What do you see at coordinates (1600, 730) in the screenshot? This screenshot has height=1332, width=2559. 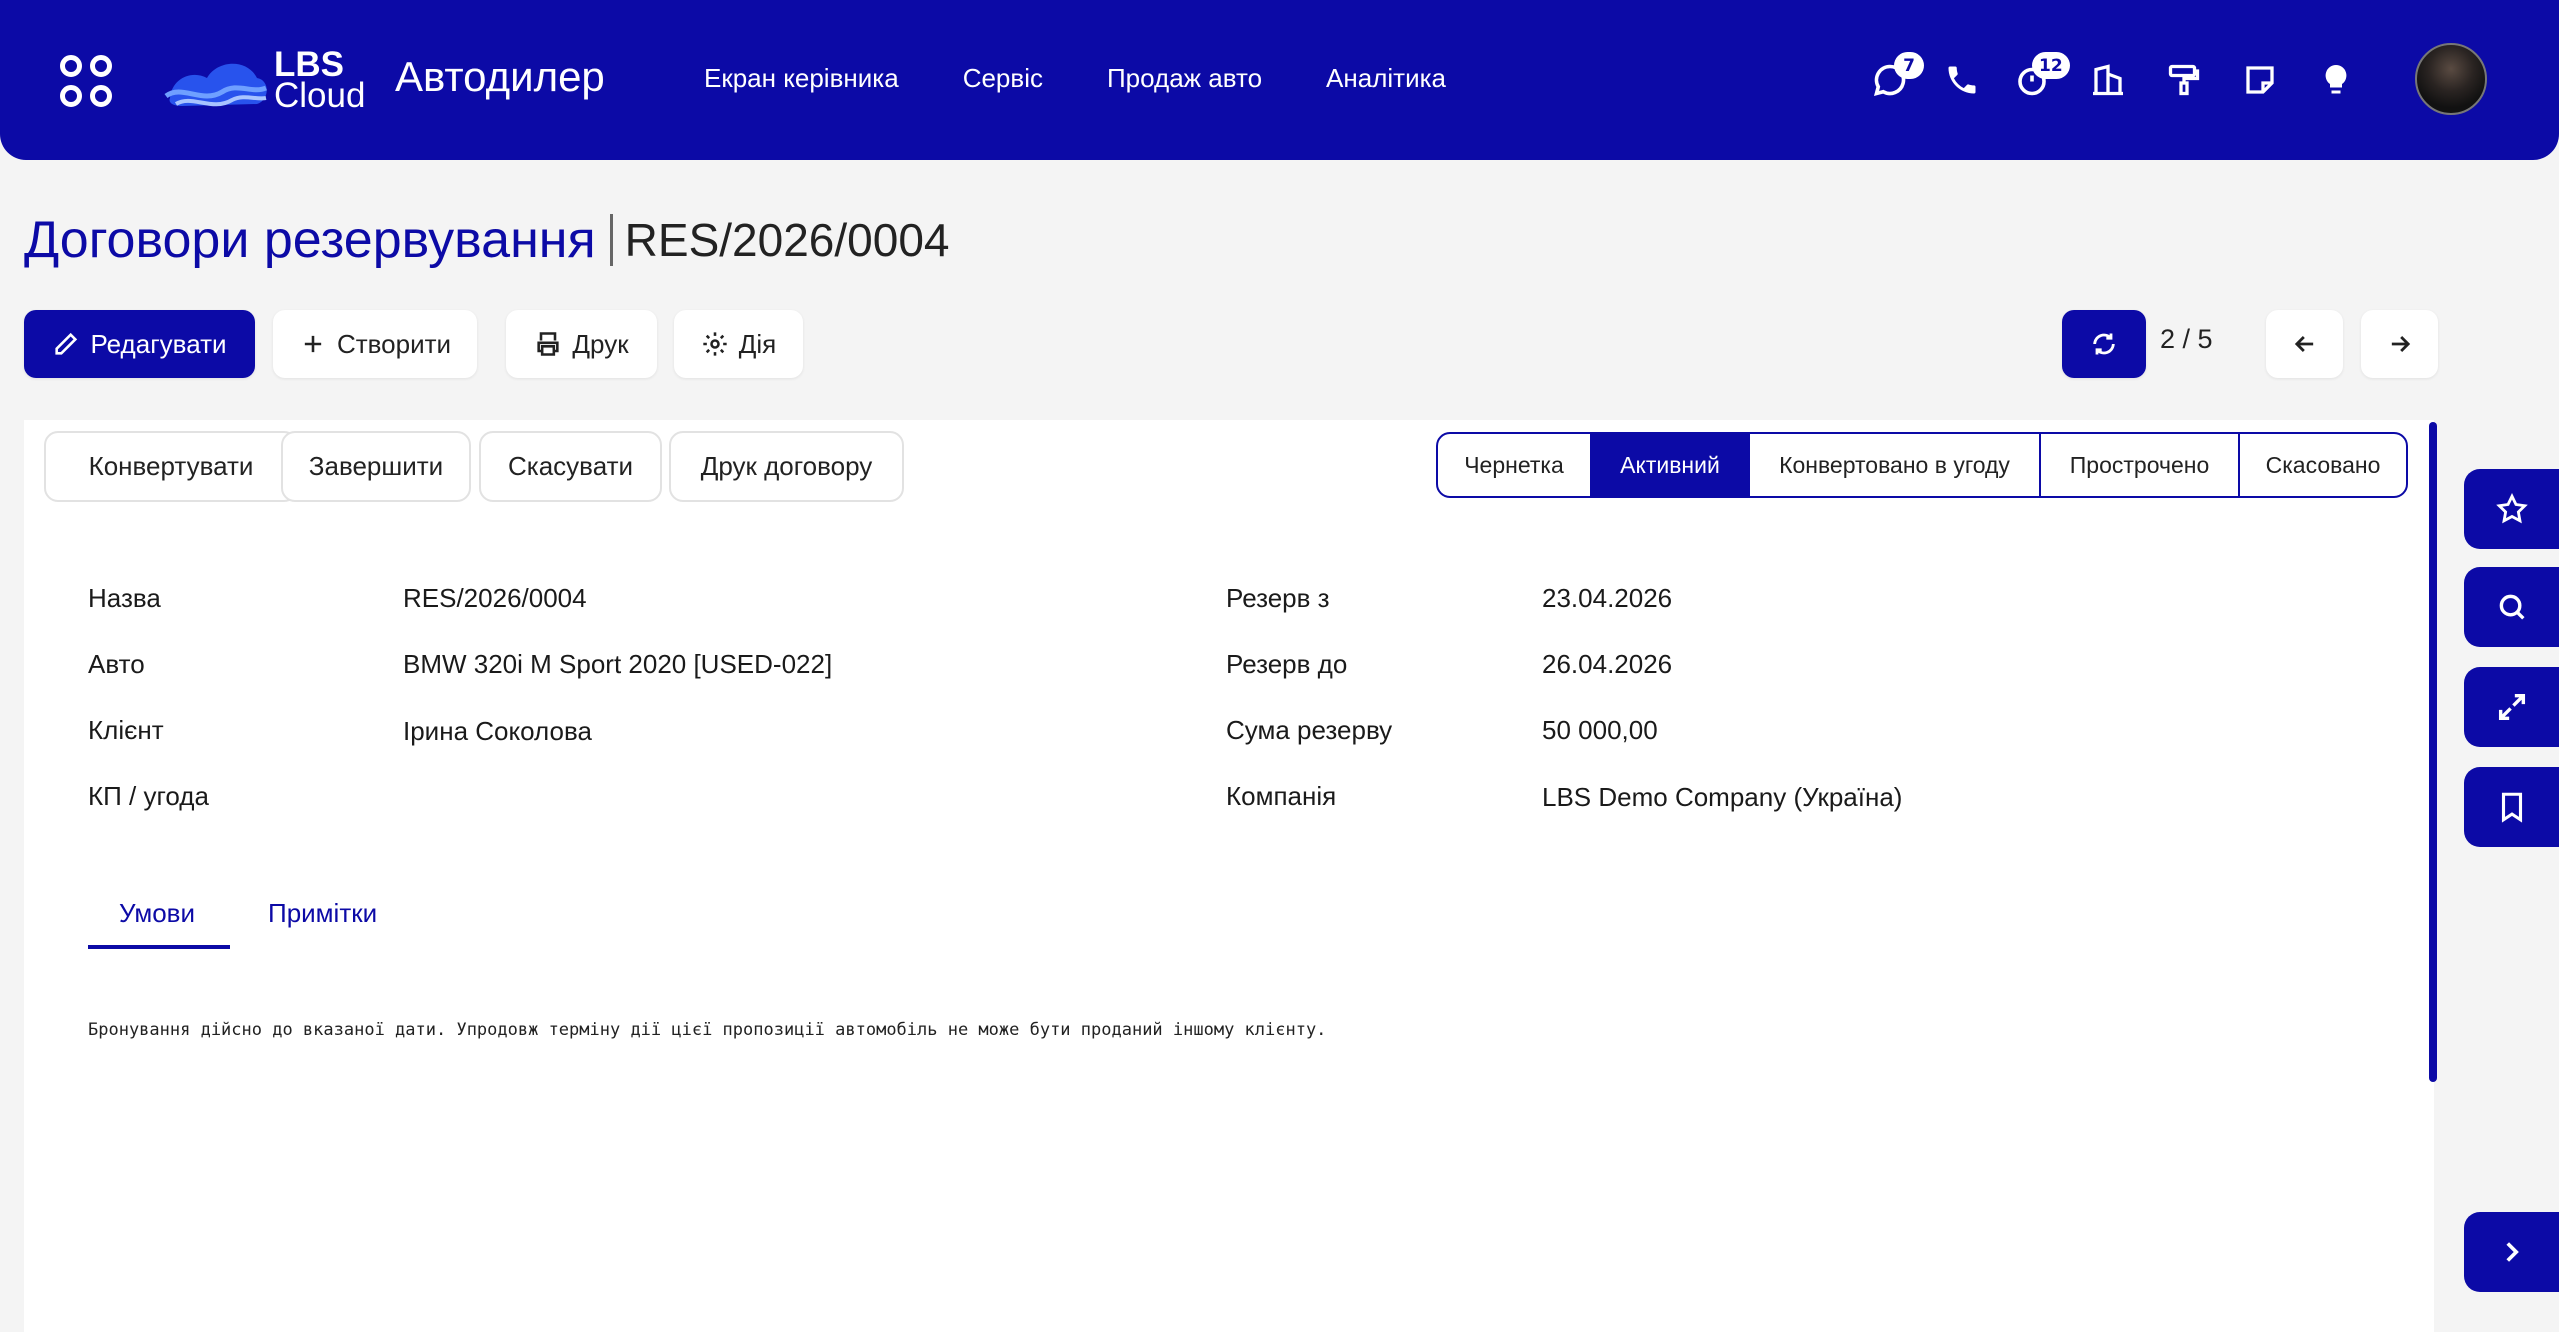 I see `field-value-reserve-amount: 50 000,00` at bounding box center [1600, 730].